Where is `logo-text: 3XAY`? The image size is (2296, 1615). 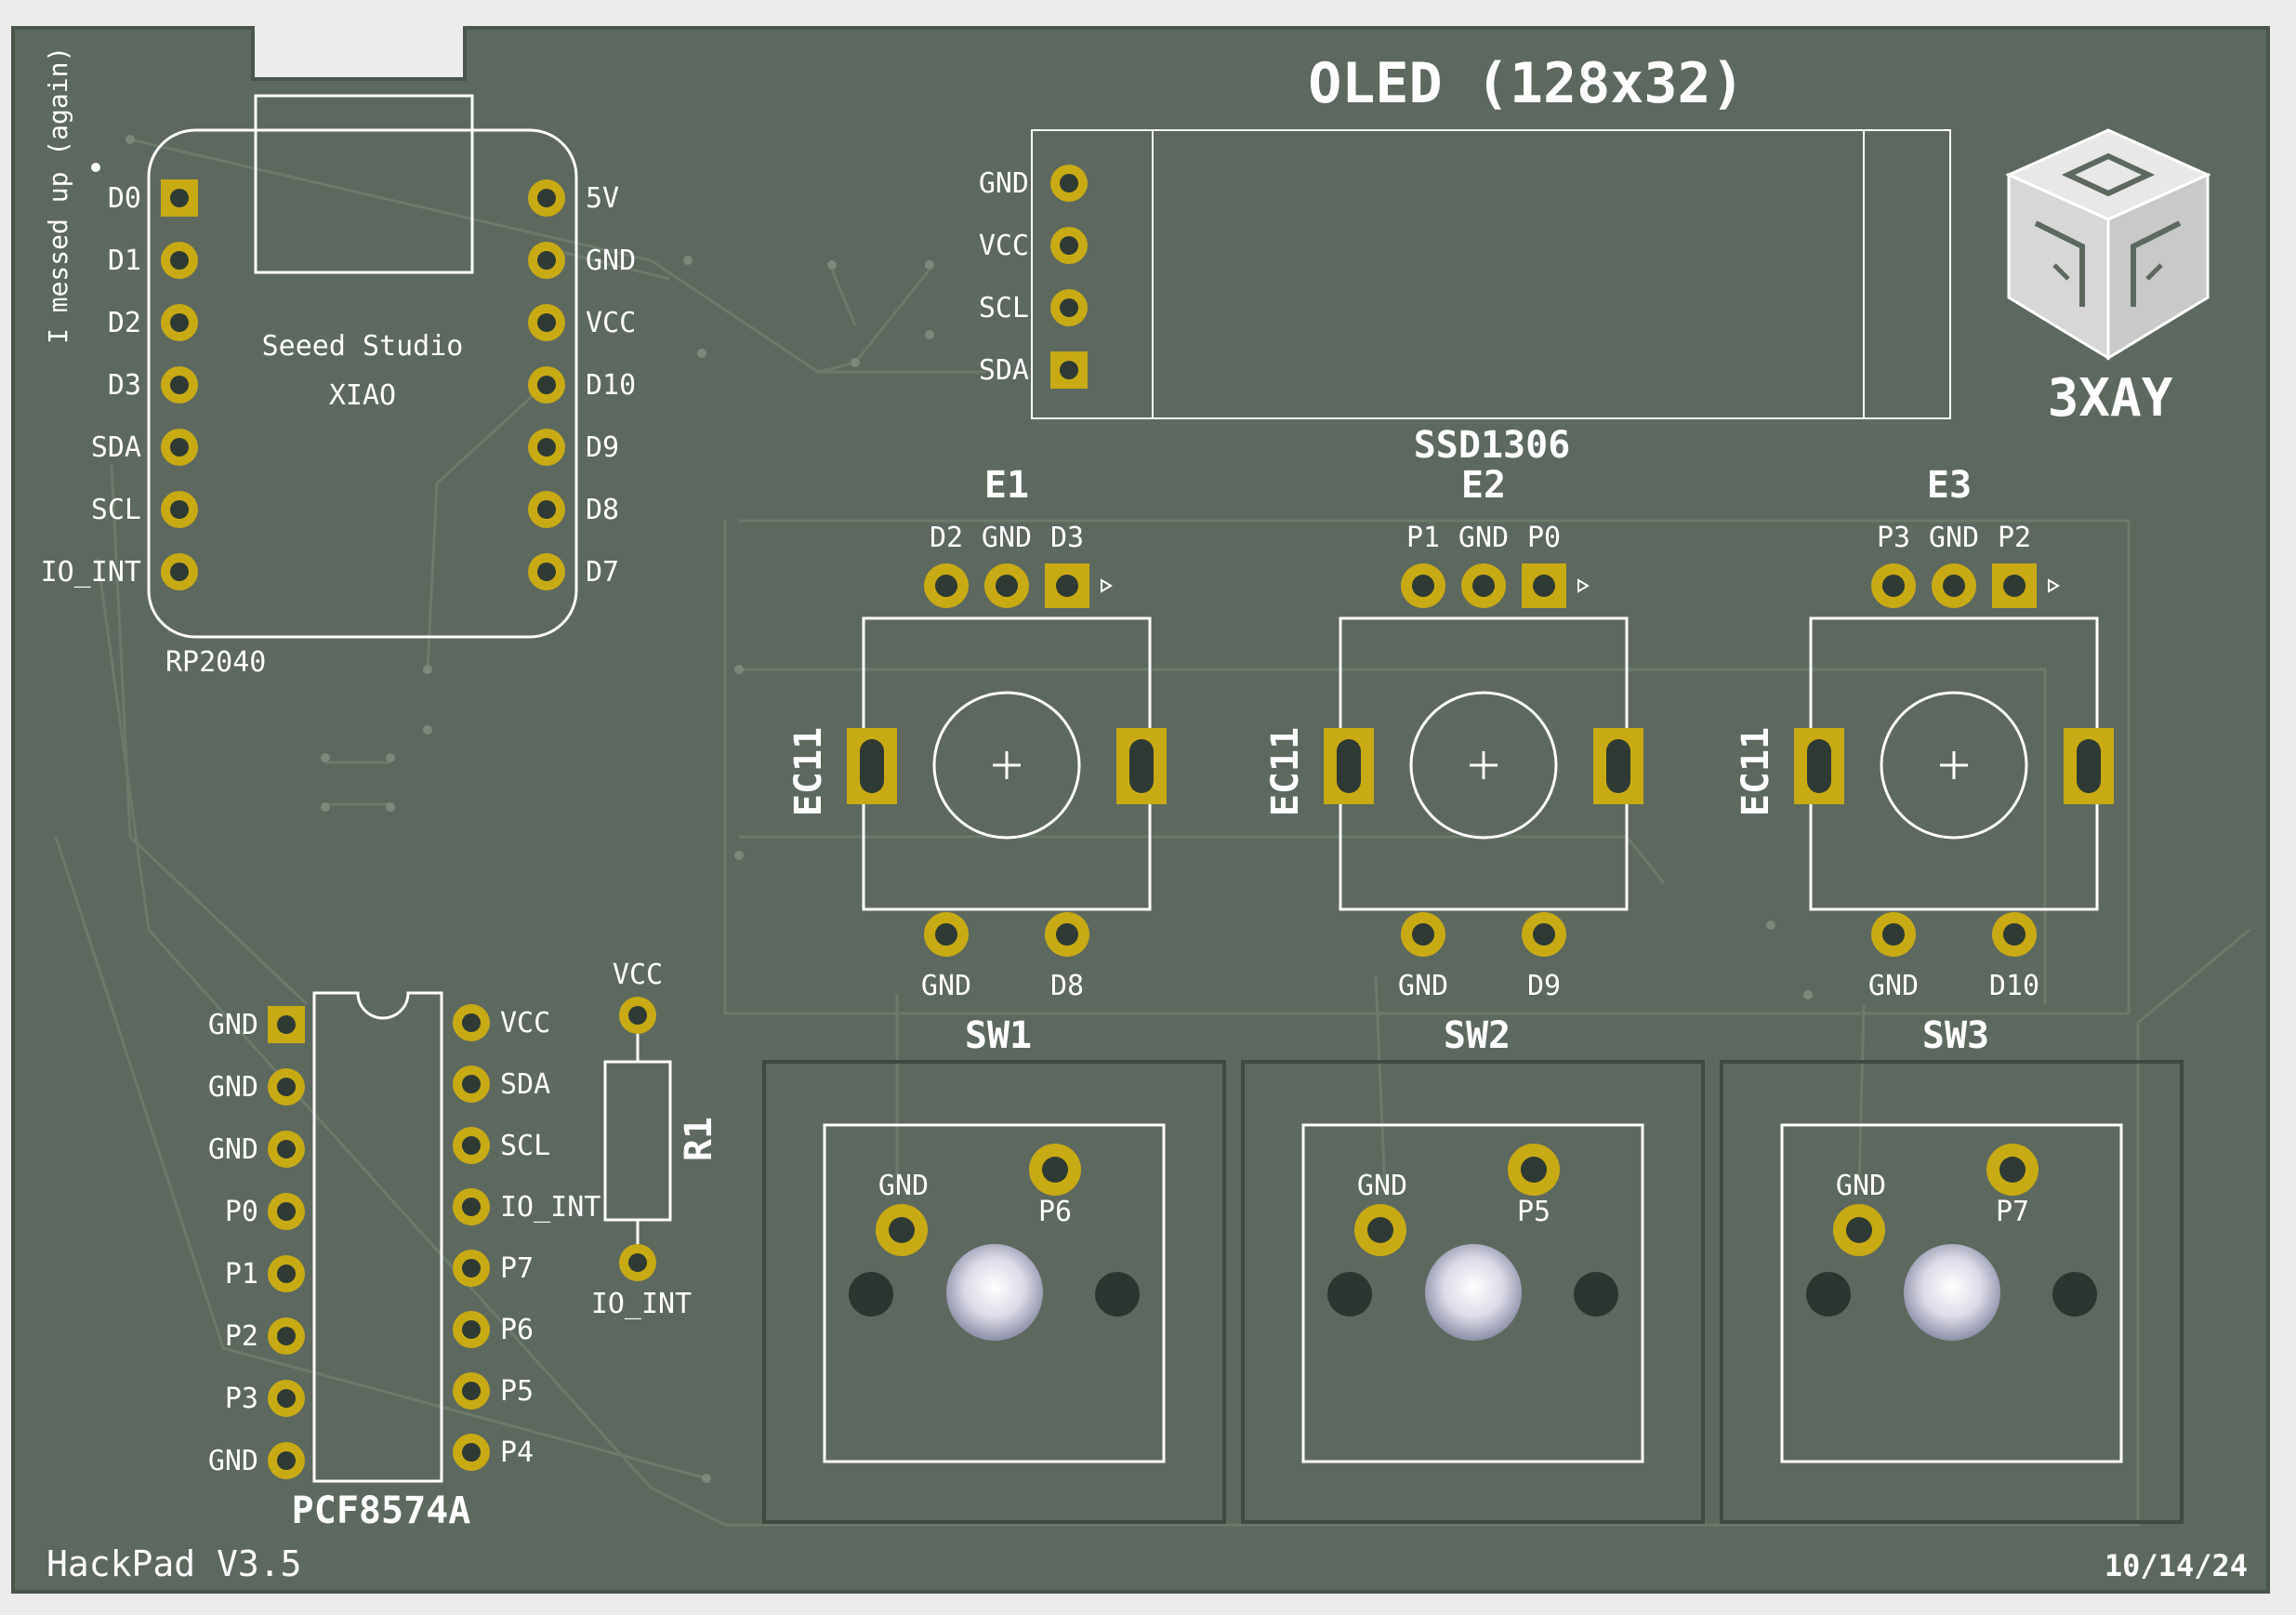 logo-text: 3XAY is located at coordinates (2111, 398).